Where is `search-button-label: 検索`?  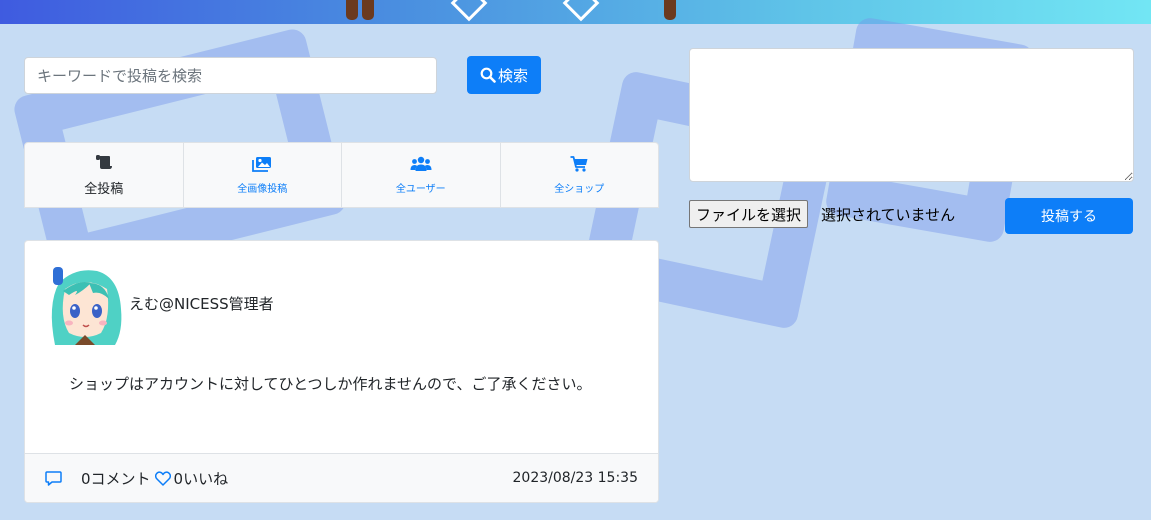
search-button-label: 検索 is located at coordinates (512, 75).